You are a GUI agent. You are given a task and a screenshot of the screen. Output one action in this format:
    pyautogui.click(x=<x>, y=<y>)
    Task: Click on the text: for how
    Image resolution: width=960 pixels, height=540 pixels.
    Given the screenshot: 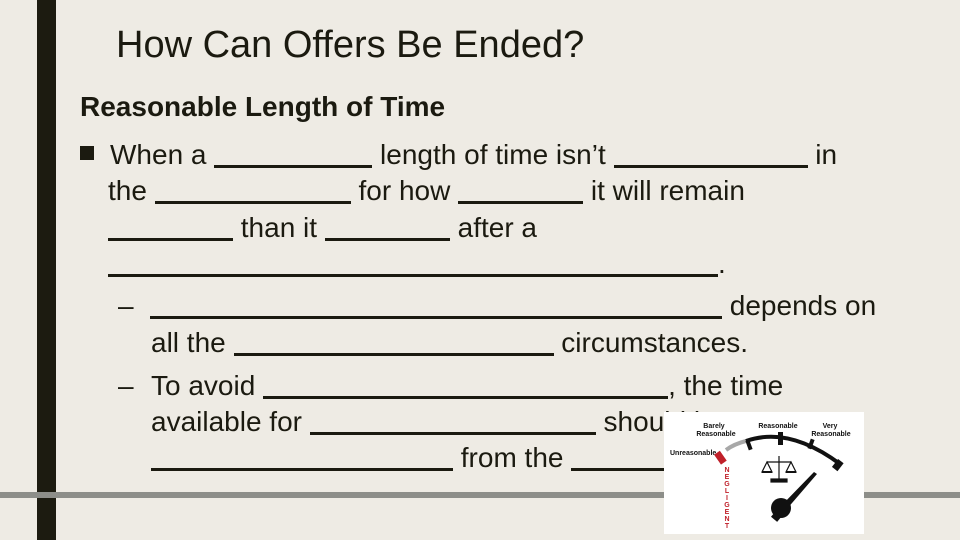 What is the action you would take?
    pyautogui.click(x=404, y=190)
    